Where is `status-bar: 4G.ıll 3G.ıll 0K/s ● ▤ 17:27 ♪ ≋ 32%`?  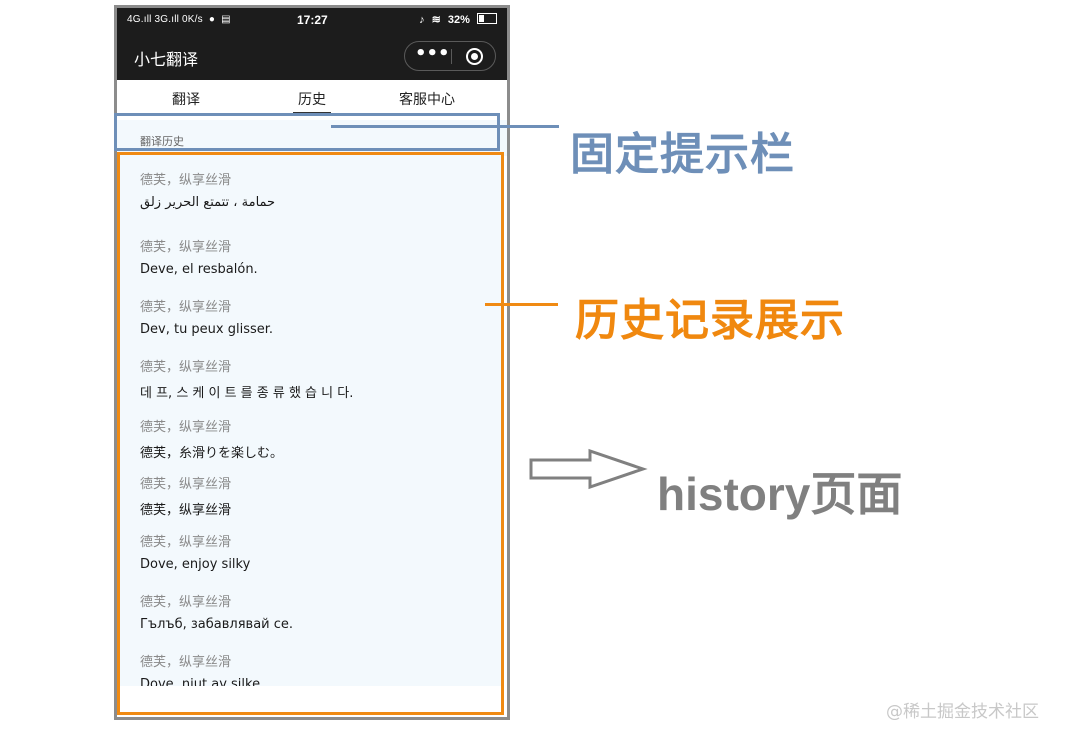 status-bar: 4G.ıll 3G.ıll 0K/s ● ▤ 17:27 ♪ ≋ 32% is located at coordinates (312, 20).